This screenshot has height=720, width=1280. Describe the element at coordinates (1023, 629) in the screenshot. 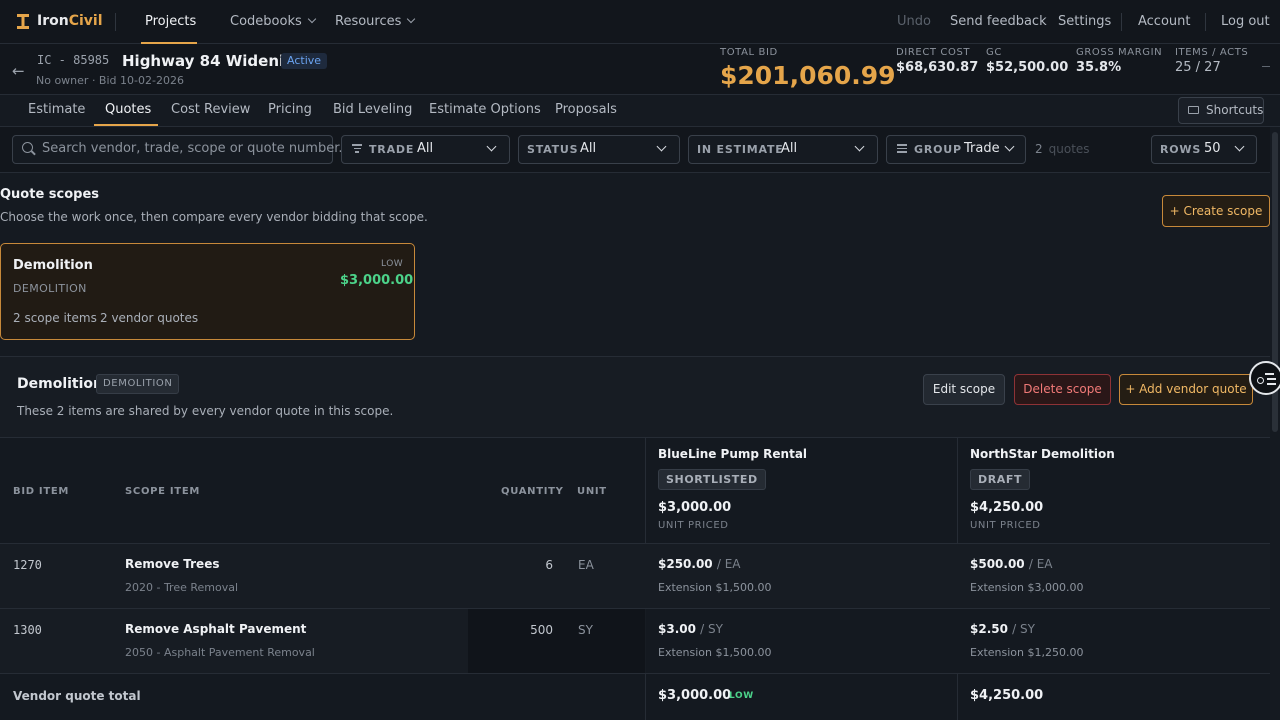

I see `unit-price-unit: / SY` at that location.